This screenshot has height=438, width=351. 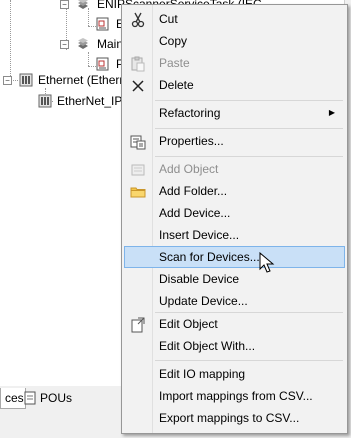 I want to click on menu-item-edit-object: Edit Object, so click(x=234, y=324).